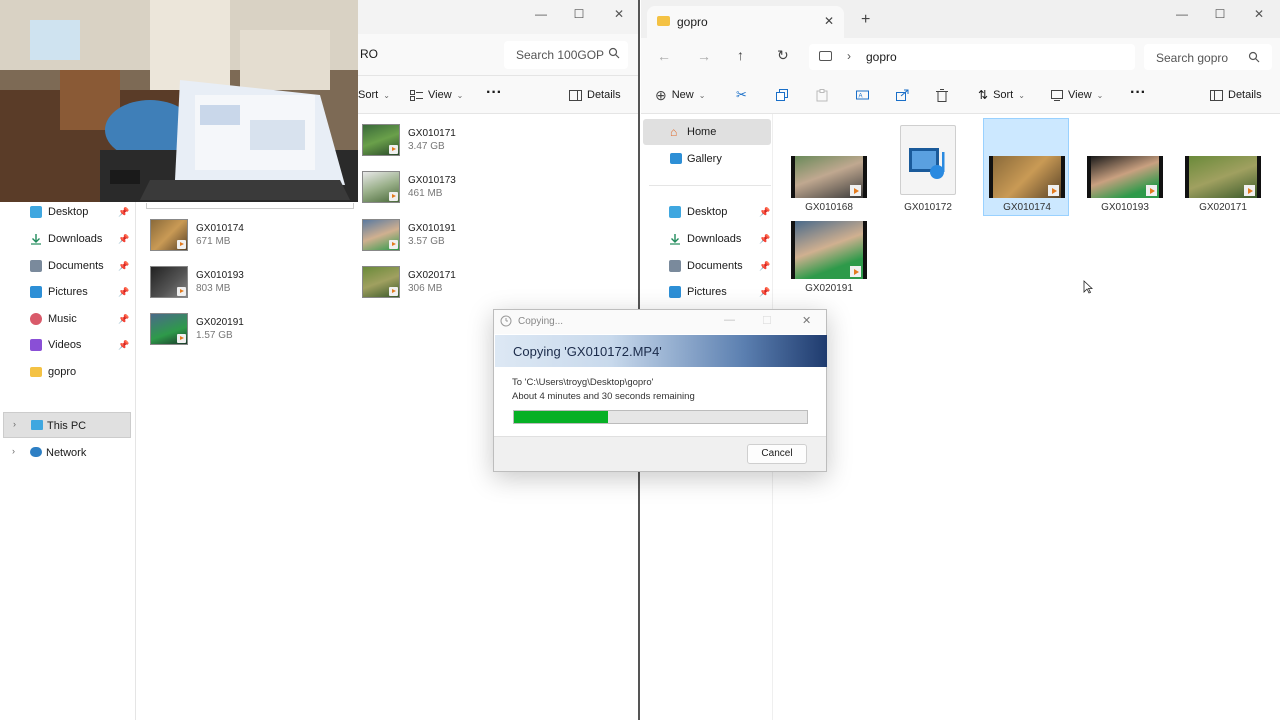 This screenshot has width=1280, height=720. Describe the element at coordinates (1254, 57) in the screenshot. I see `search-icon` at that location.